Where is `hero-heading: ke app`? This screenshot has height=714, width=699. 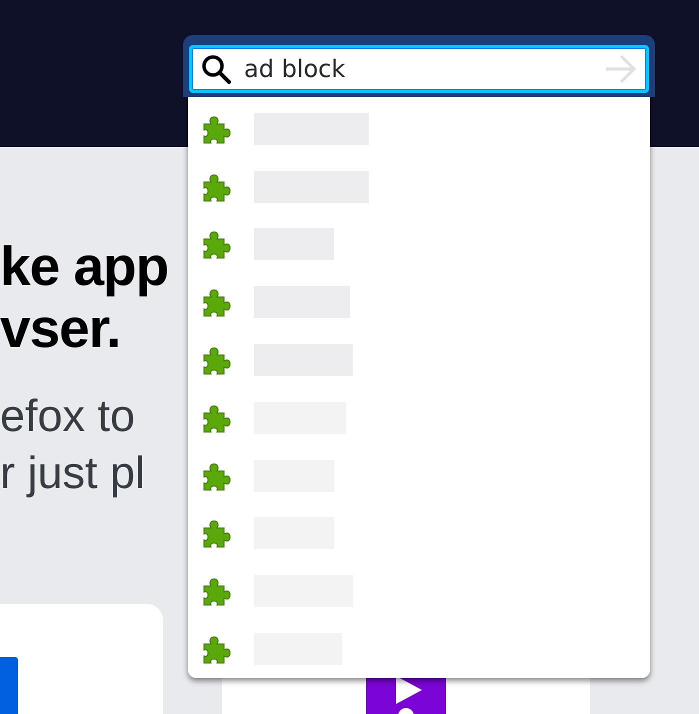
hero-heading: ke app is located at coordinates (85, 266).